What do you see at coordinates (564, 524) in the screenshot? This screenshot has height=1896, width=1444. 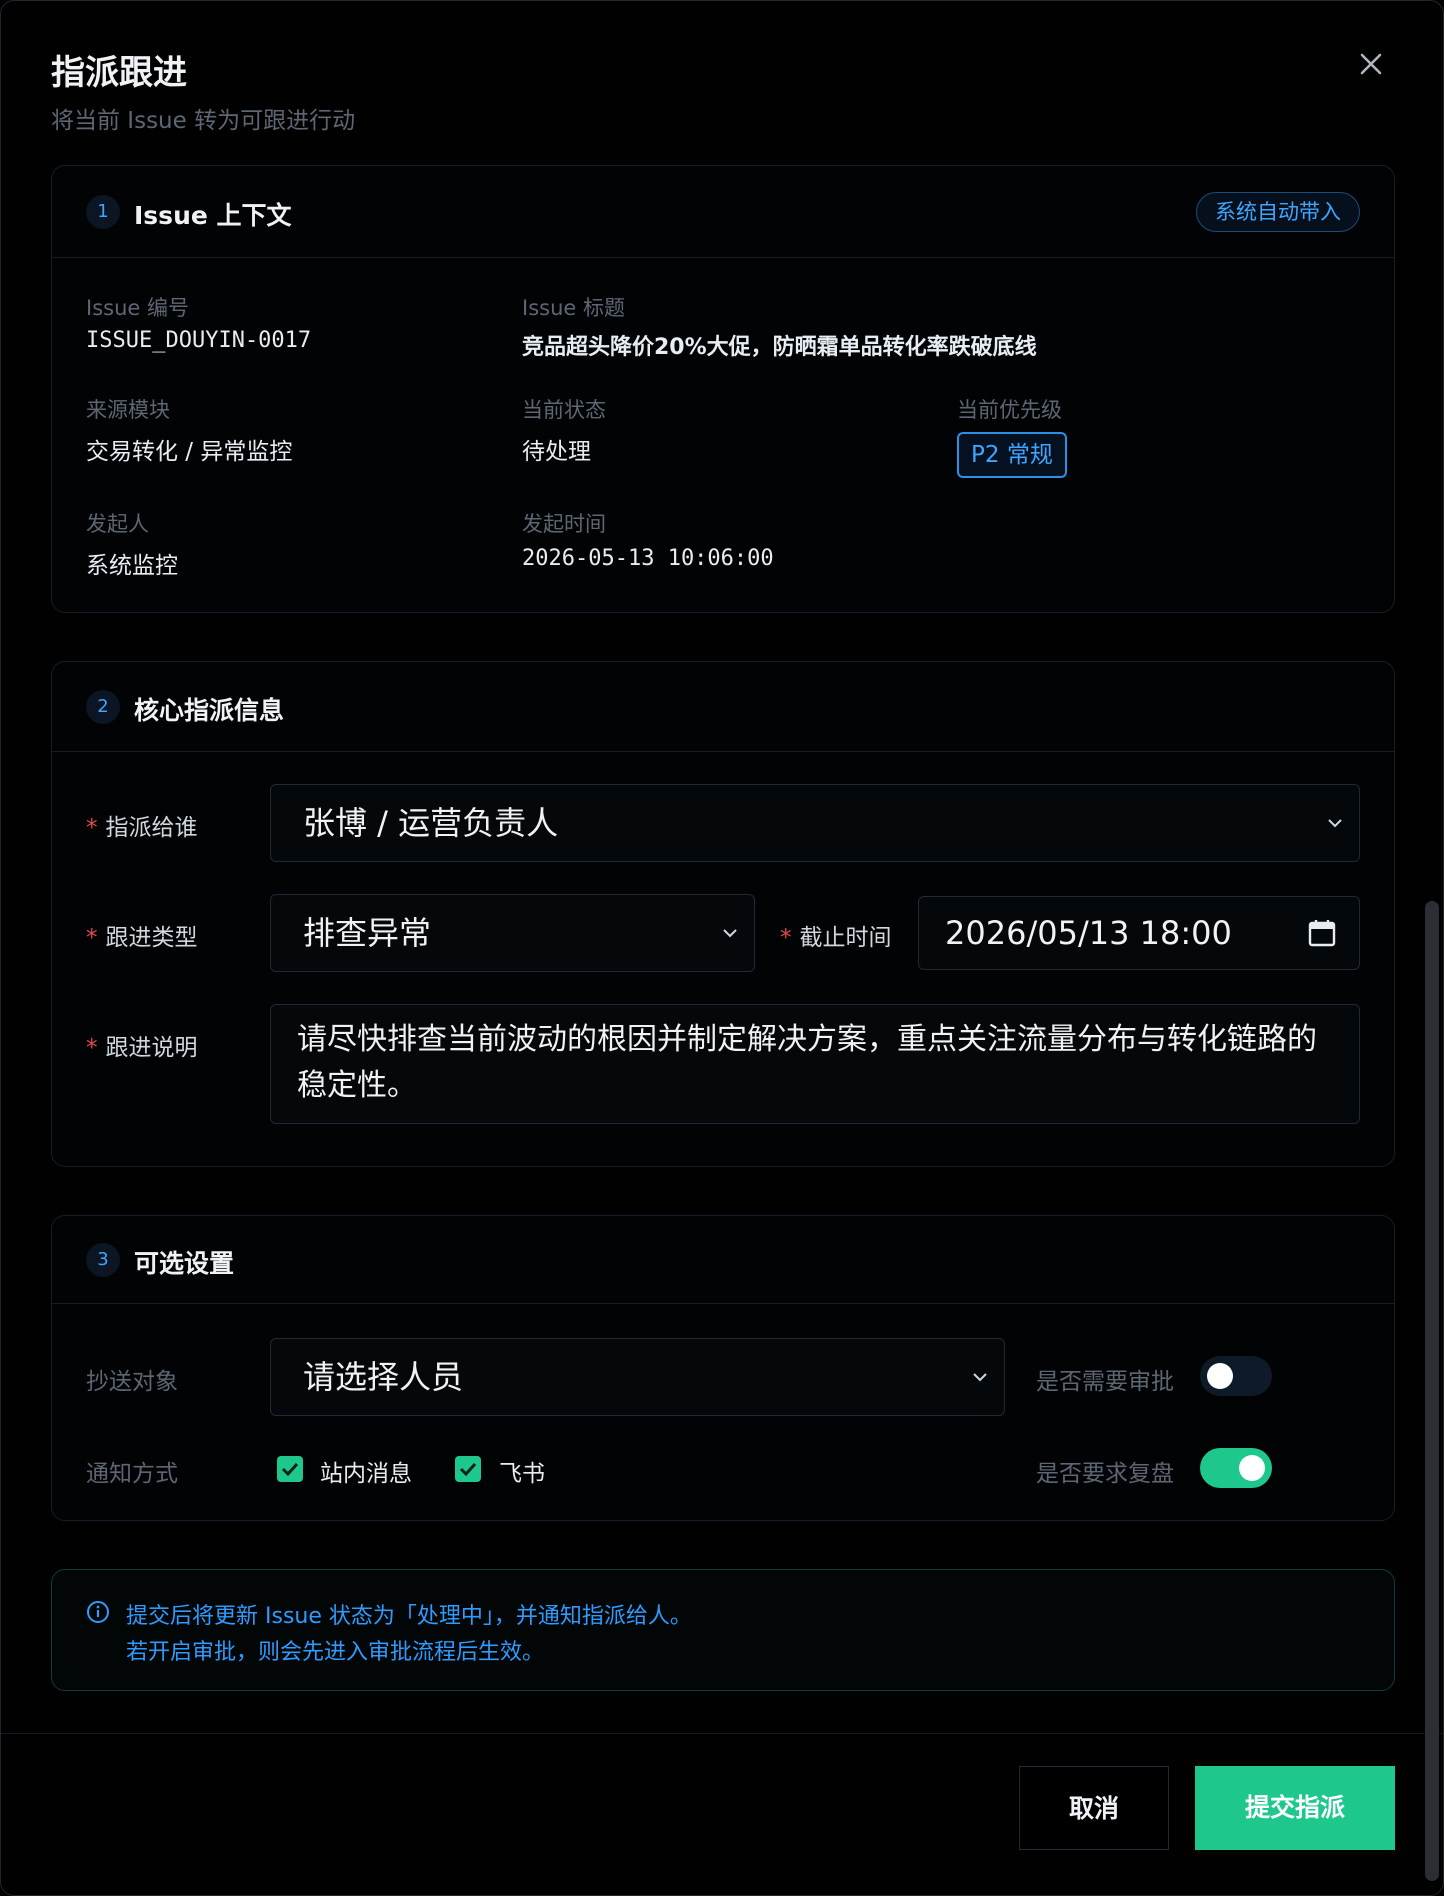 I see `initiated-time-label: 发起时间` at bounding box center [564, 524].